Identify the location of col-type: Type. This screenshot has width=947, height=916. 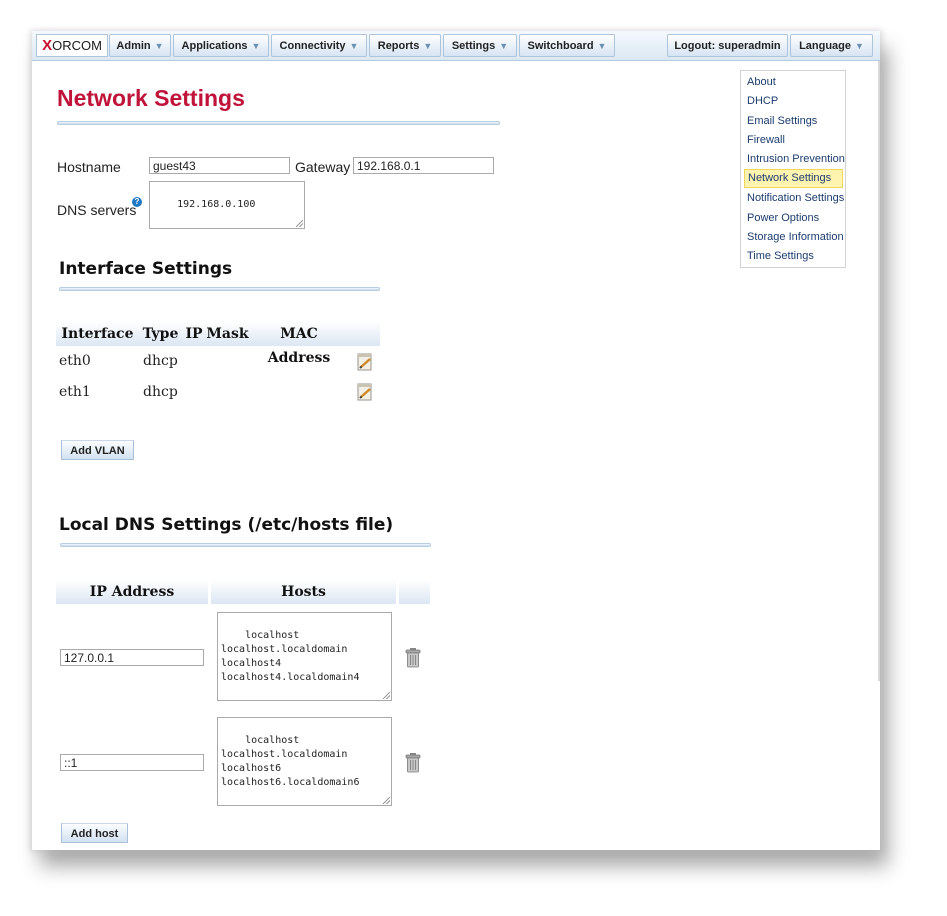
(160, 334).